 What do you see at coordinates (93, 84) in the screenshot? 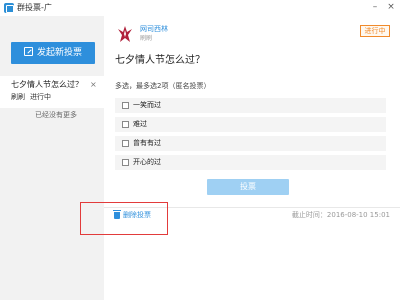
I see `list-item-close-icon: ×` at bounding box center [93, 84].